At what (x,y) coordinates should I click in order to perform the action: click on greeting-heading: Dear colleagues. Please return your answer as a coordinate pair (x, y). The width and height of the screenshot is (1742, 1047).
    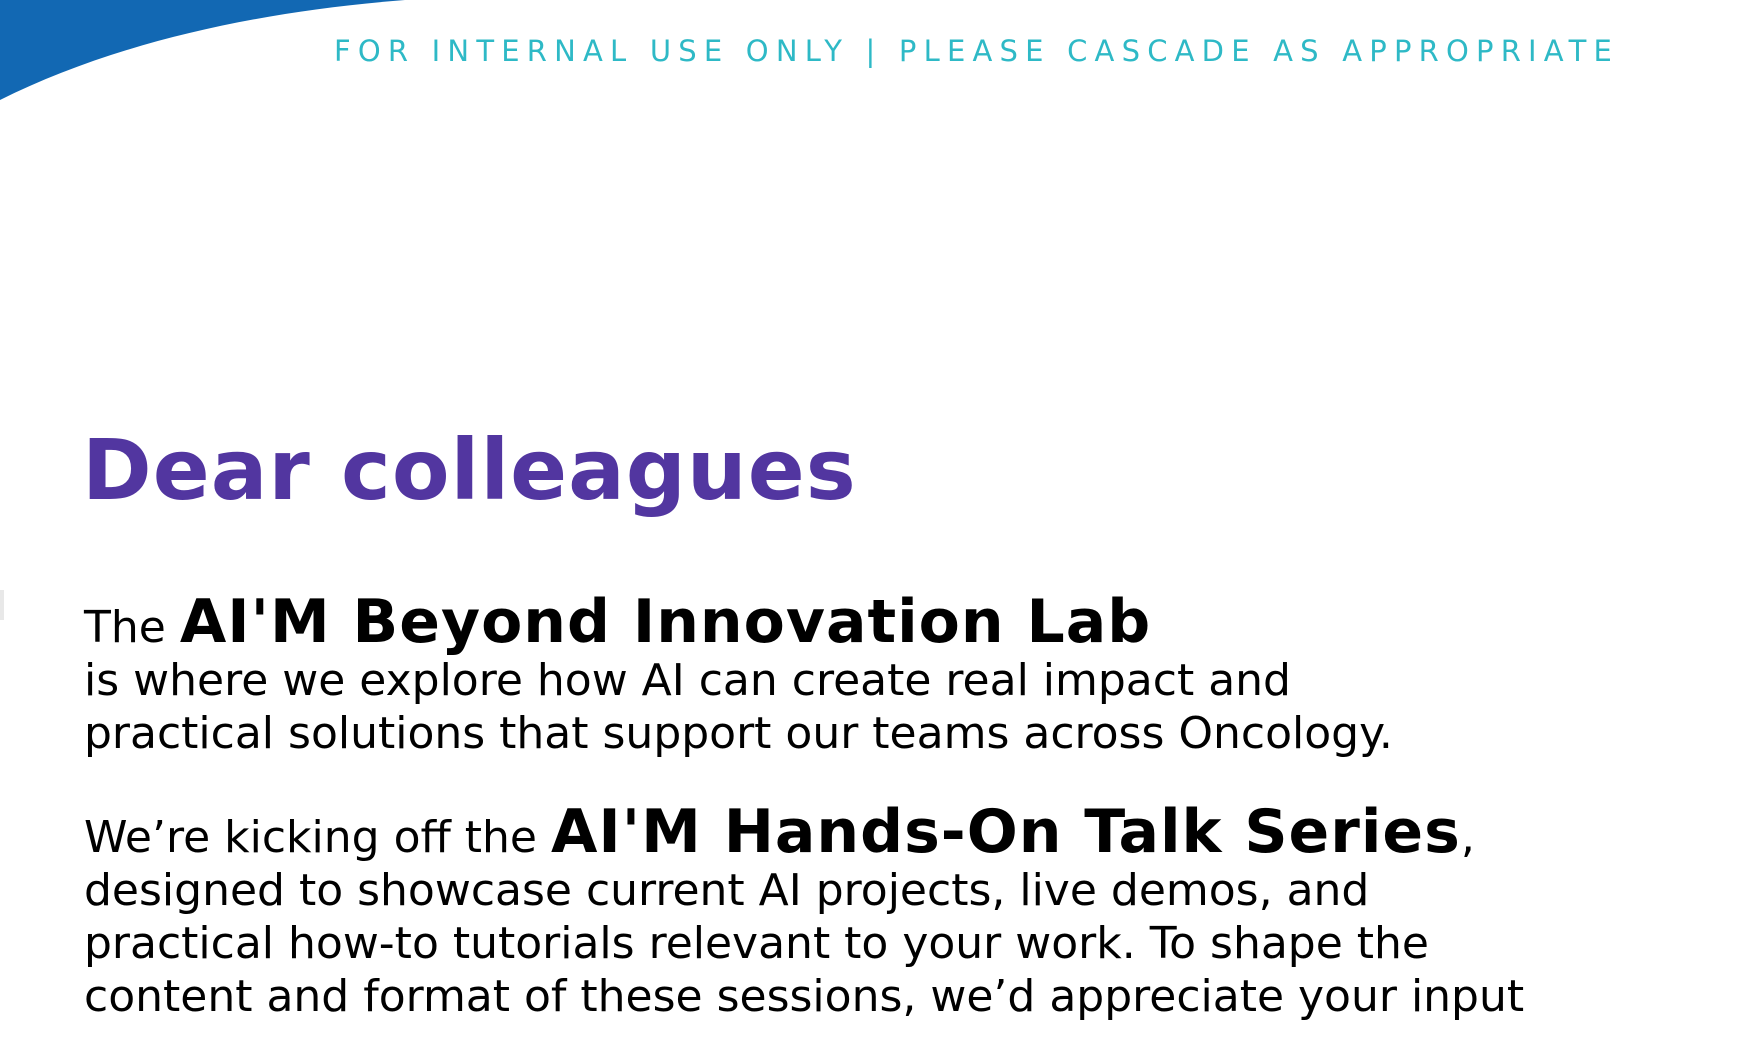
    Looking at the image, I should click on (469, 470).